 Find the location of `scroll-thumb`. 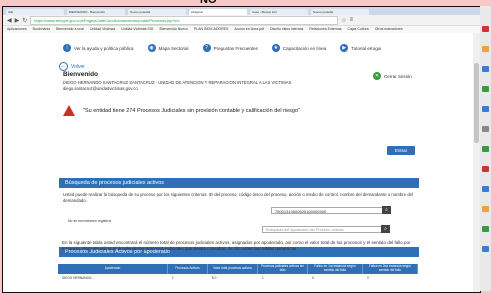

scroll-thumb is located at coordinates (476, 103).